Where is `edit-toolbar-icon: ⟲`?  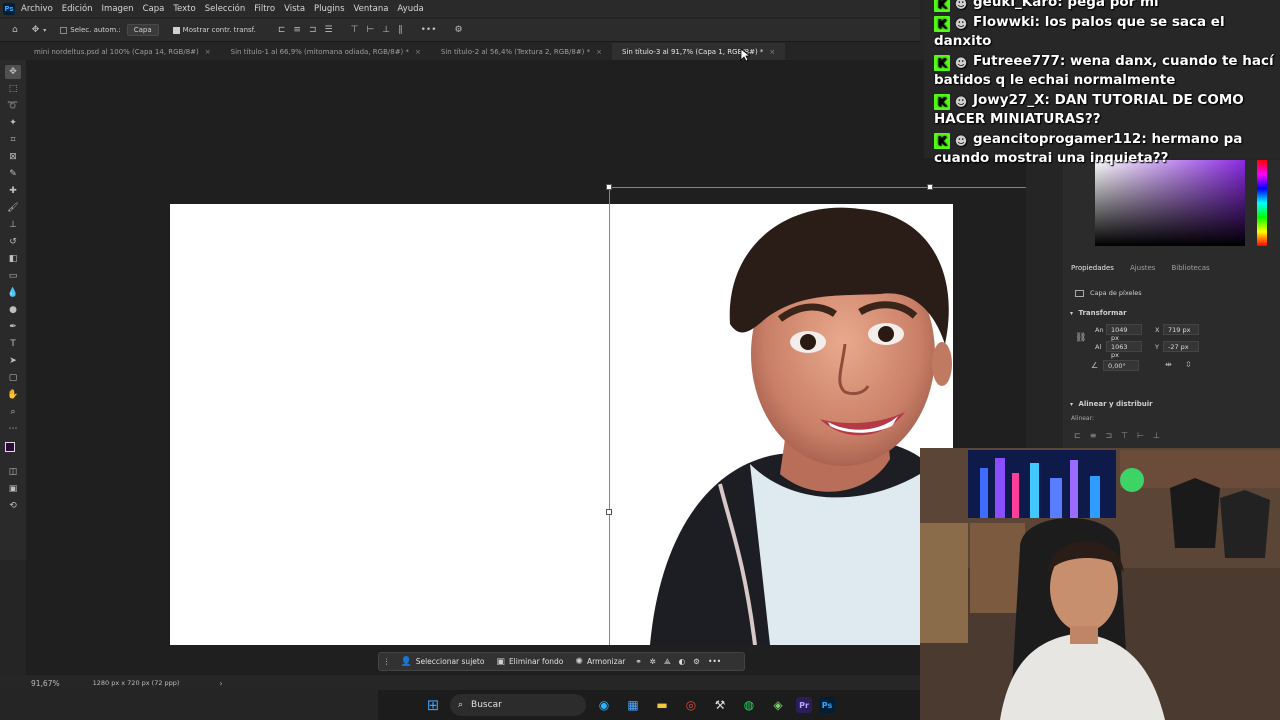
edit-toolbar-icon: ⟲ is located at coordinates (13, 506).